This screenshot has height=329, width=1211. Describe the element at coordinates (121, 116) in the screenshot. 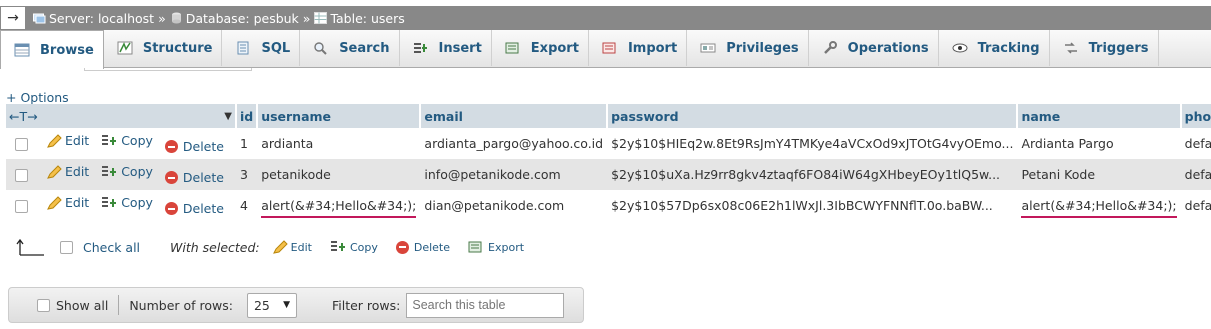

I see `sort-arrows-header: ←T→ ▼` at that location.